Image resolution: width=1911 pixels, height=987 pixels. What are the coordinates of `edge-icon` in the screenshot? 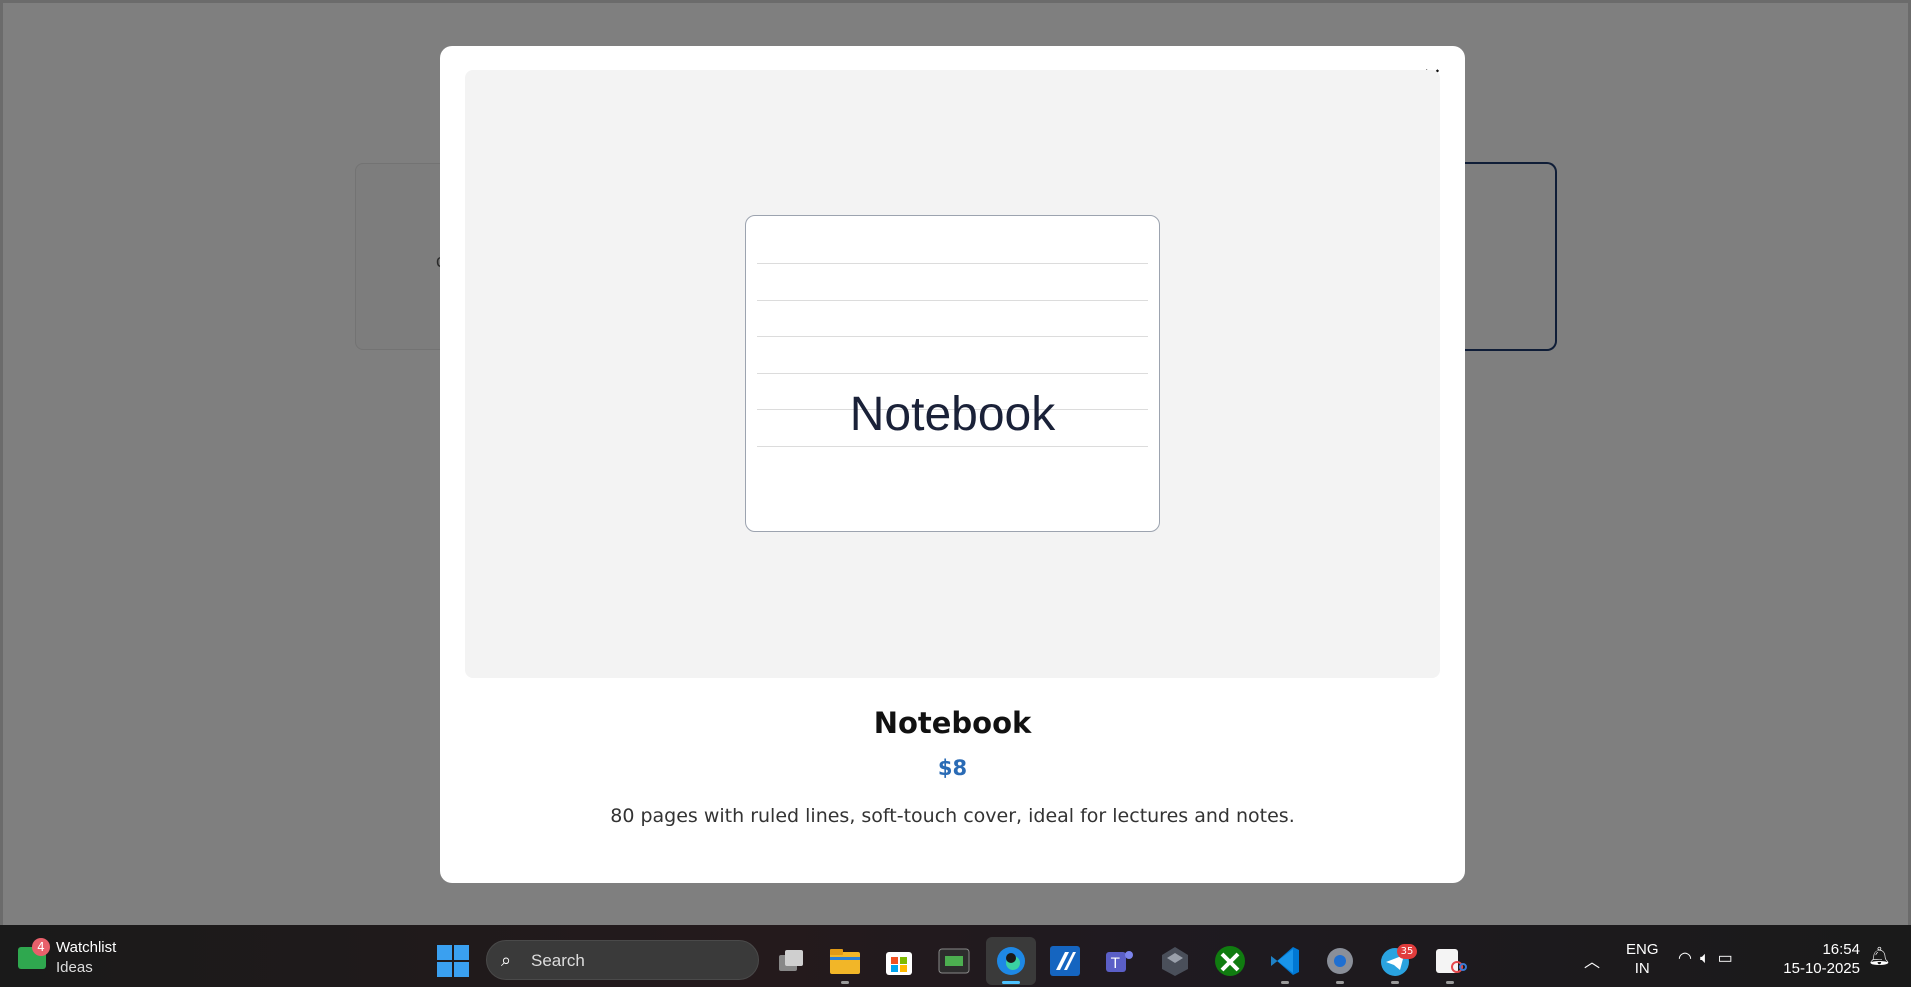 It's located at (1011, 961).